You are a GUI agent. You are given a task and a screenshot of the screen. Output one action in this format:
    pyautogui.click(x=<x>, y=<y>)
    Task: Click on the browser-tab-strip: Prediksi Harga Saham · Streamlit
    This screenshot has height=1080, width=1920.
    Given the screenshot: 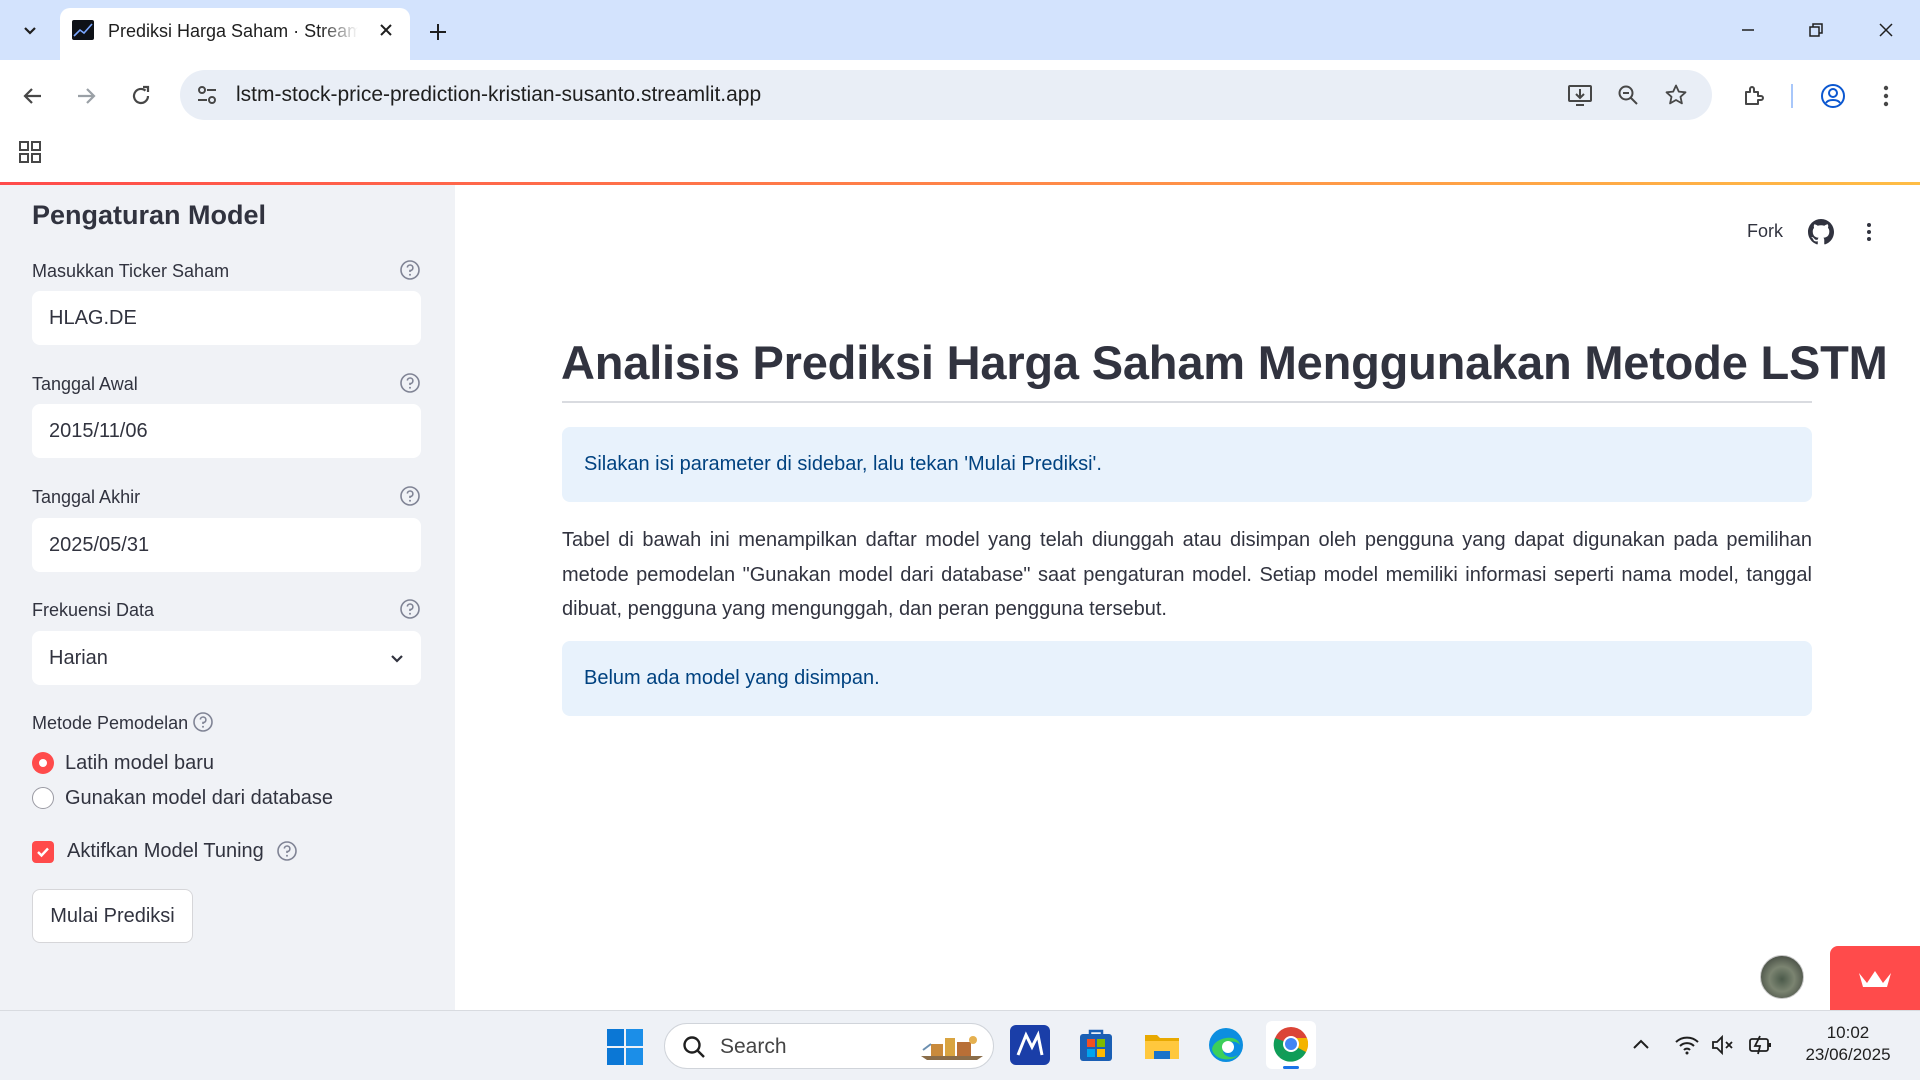 What is the action you would take?
    pyautogui.click(x=960, y=30)
    